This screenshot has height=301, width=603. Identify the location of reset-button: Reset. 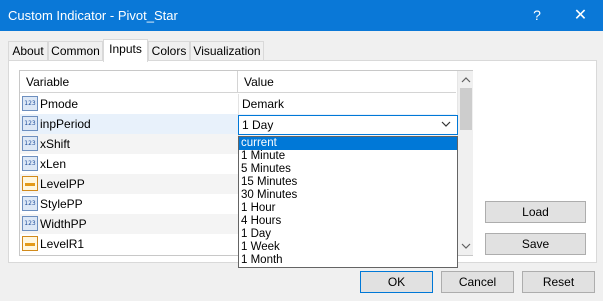
(558, 282).